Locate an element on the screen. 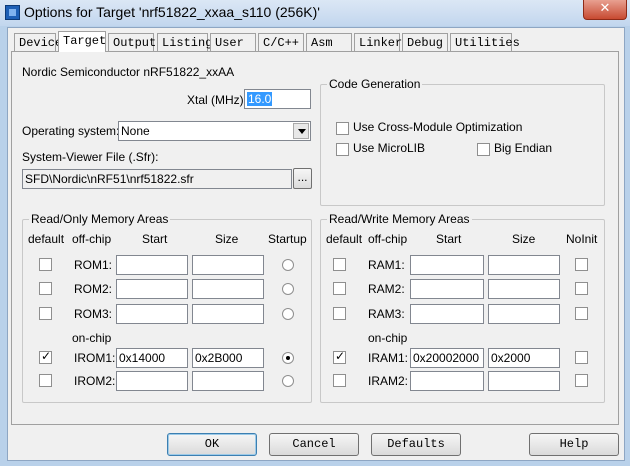  ram-row-2-start-input is located at coordinates (447, 289).